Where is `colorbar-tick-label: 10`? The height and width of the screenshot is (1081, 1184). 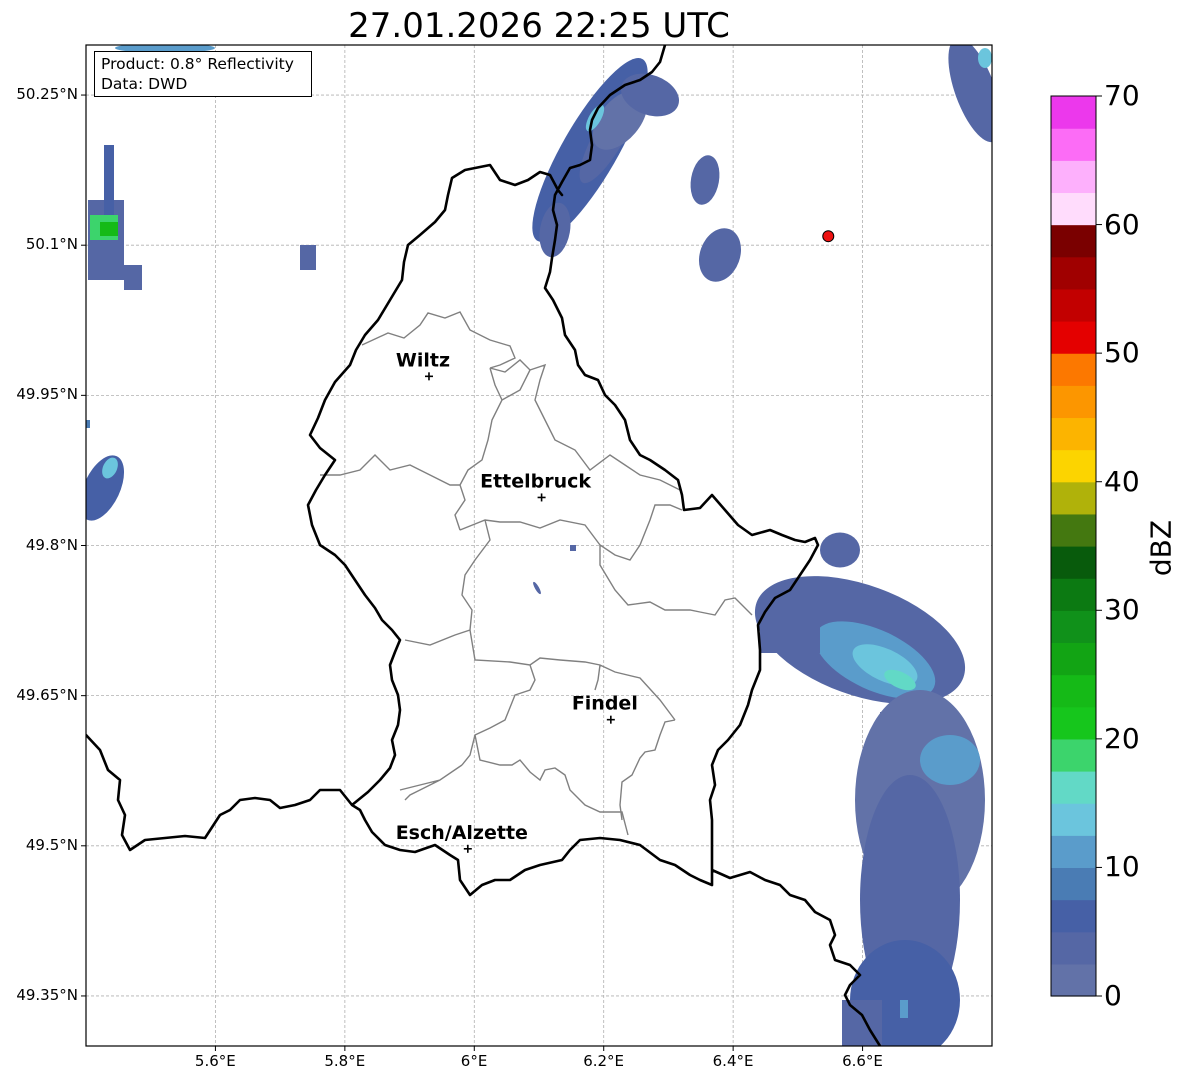
colorbar-tick-label: 10 is located at coordinates (1122, 867).